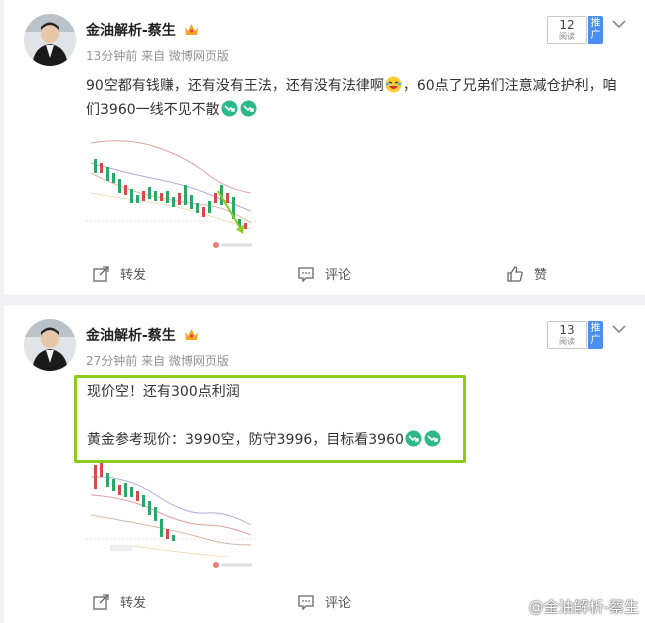  Describe the element at coordinates (157, 56) in the screenshot. I see `post-meta: 13分钟前 来自 微博网页版` at that location.